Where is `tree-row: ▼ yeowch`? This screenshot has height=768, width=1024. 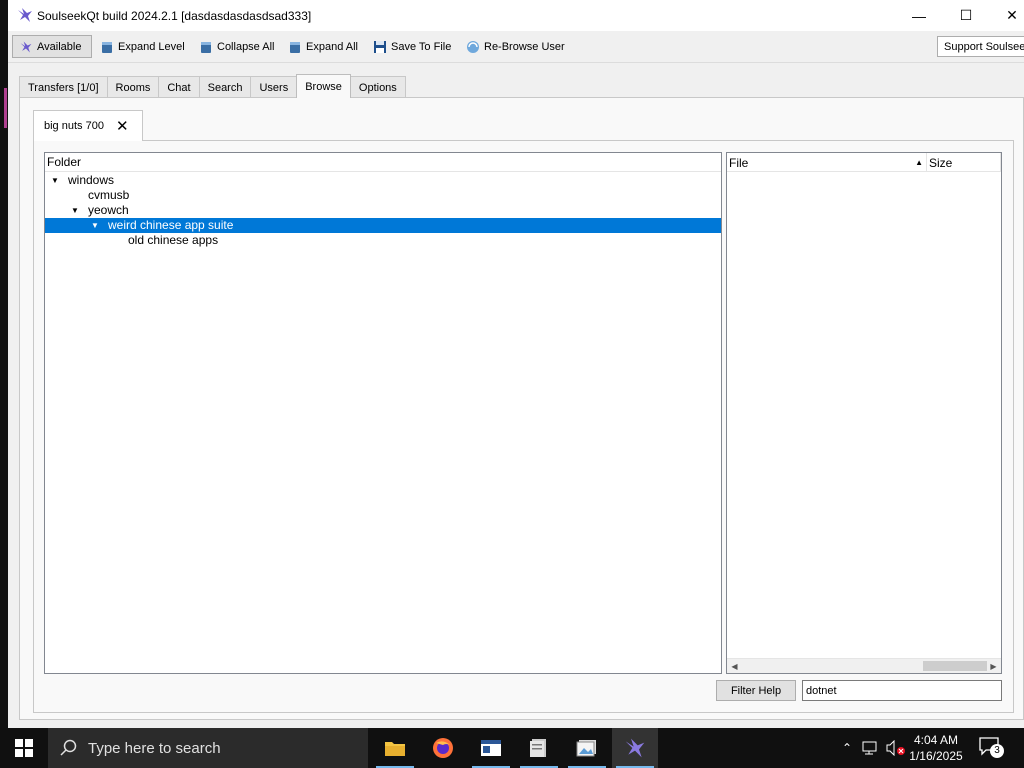
tree-row: ▼ yeowch is located at coordinates (383, 210).